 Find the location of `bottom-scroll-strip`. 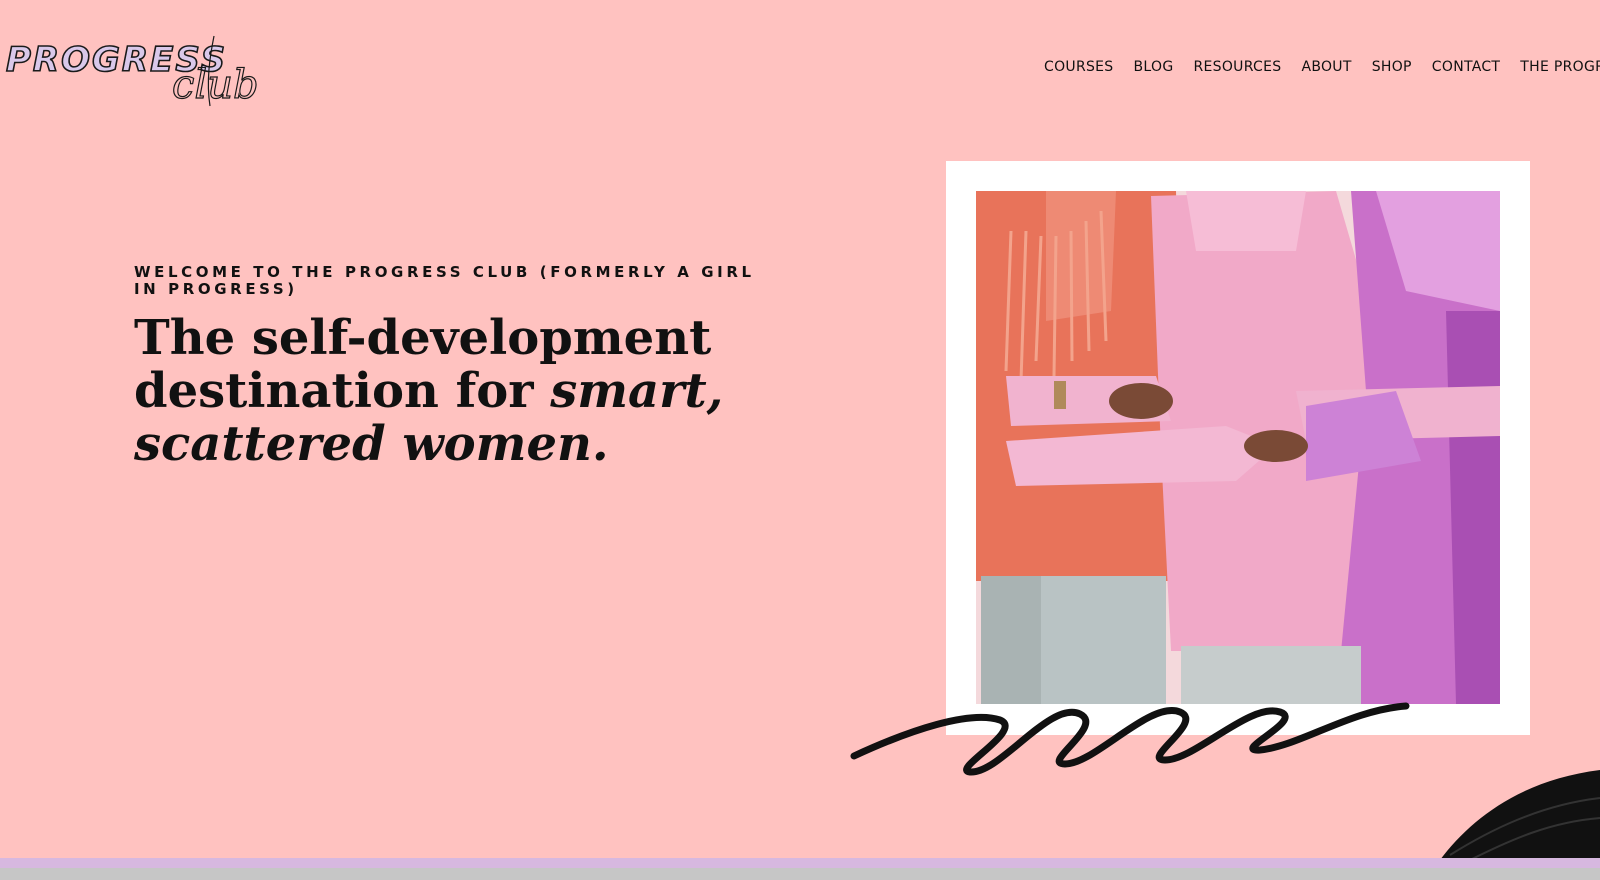

bottom-scroll-strip is located at coordinates (800, 874).